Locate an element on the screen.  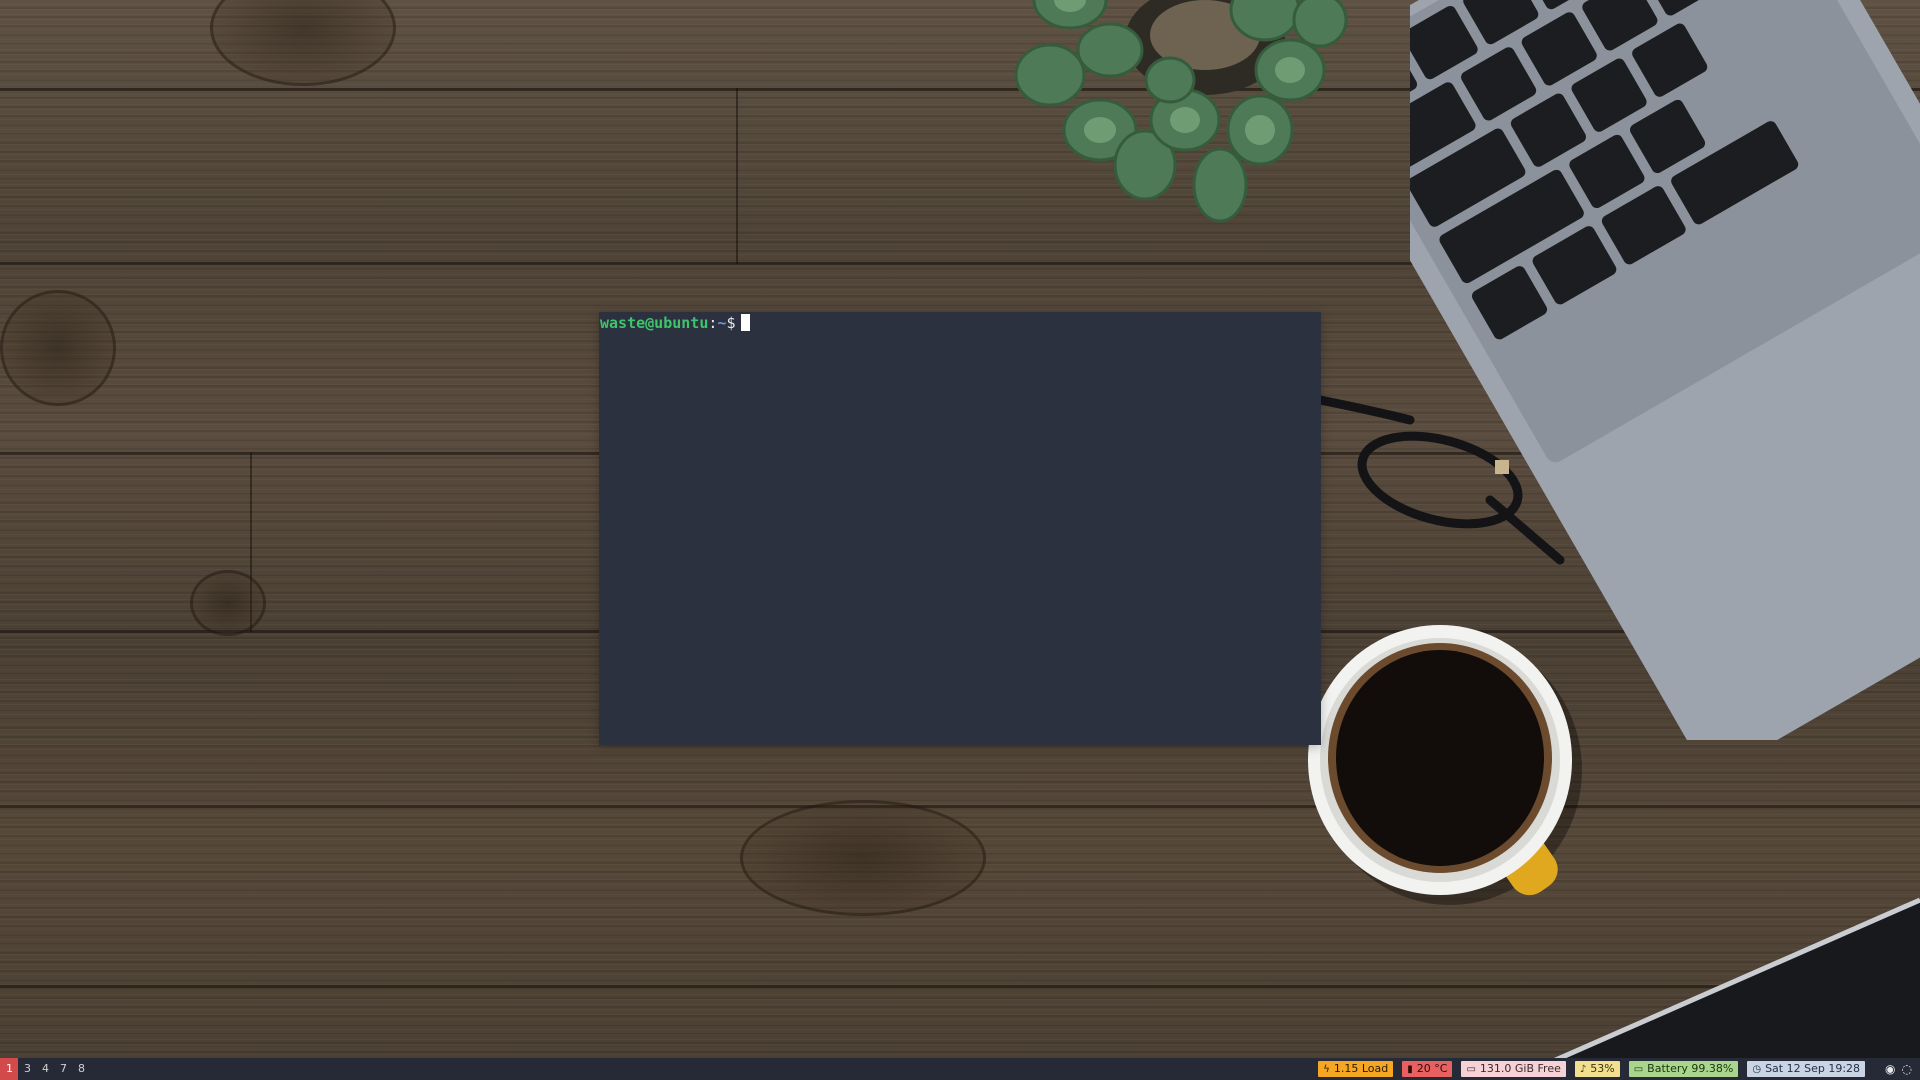
thermometer-icon: ▮ is located at coordinates (1410, 1069).